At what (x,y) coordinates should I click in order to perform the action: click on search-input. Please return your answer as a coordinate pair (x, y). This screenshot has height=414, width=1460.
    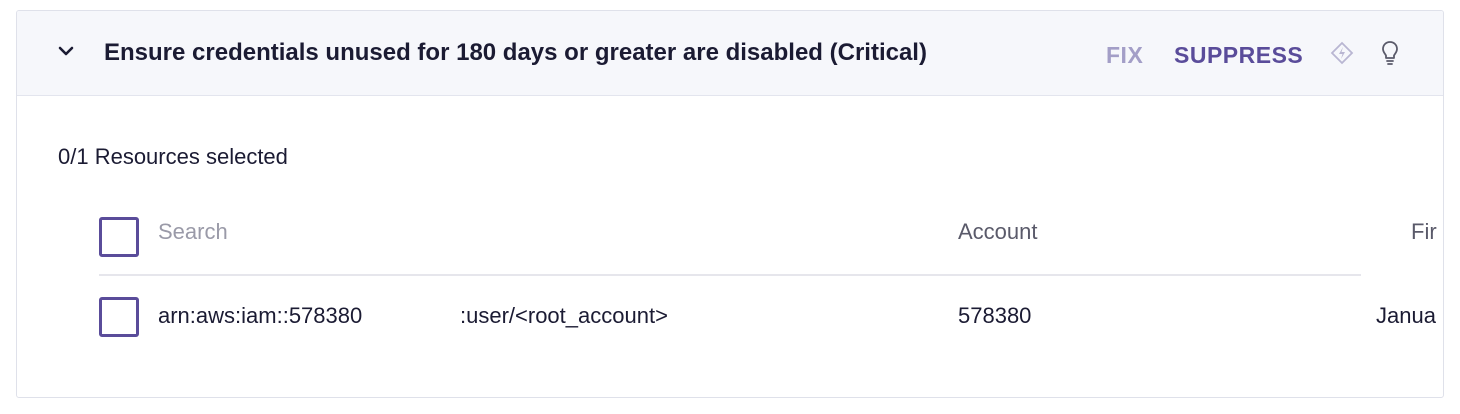
    Looking at the image, I should click on (538, 232).